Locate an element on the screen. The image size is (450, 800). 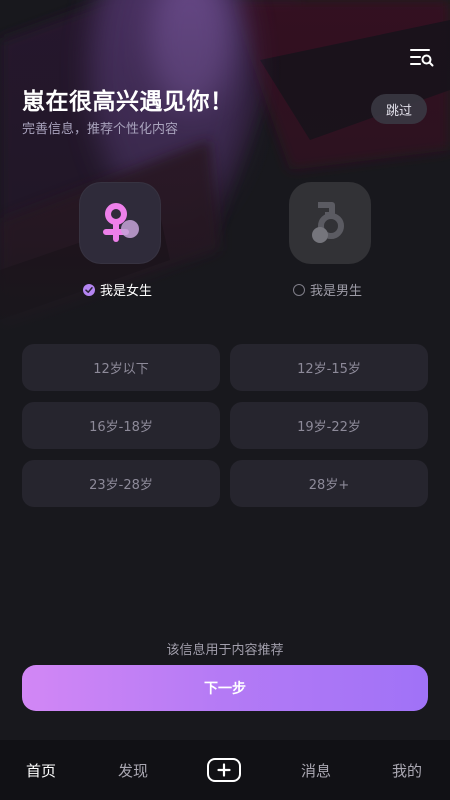
female-icon is located at coordinates (121, 222).